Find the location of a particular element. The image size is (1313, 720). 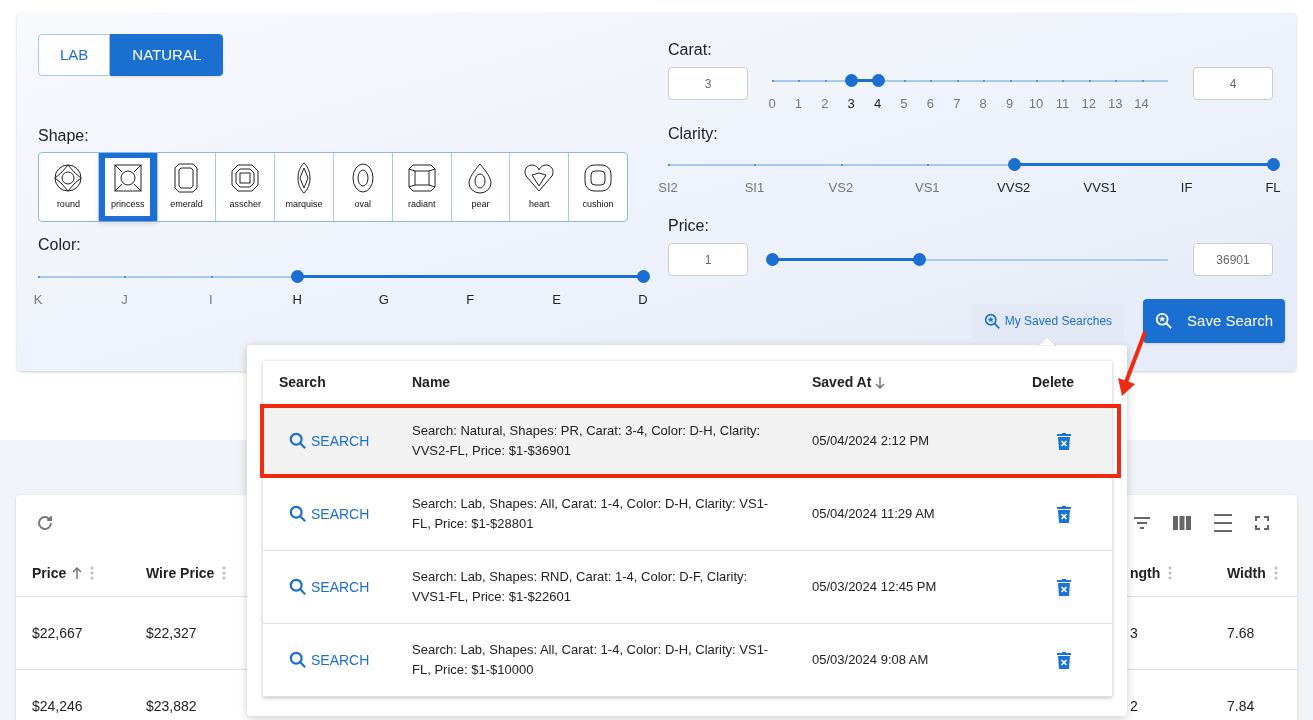

slider-label: 7 is located at coordinates (957, 104).